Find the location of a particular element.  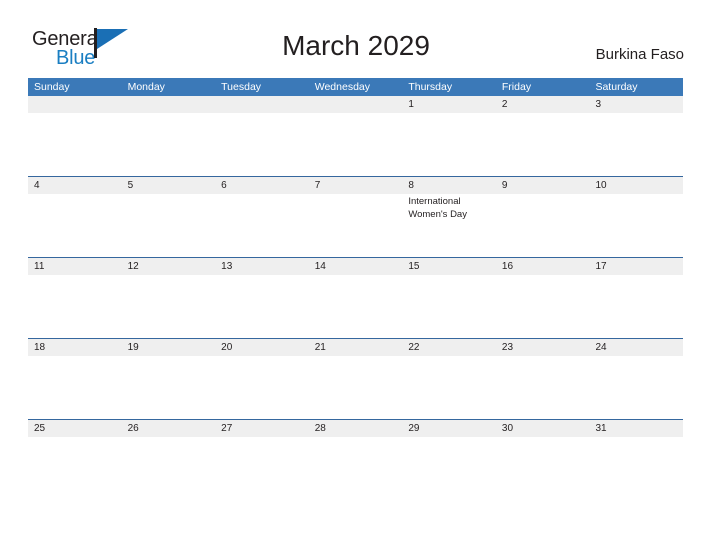

day-cell: 27 is located at coordinates (262, 460).